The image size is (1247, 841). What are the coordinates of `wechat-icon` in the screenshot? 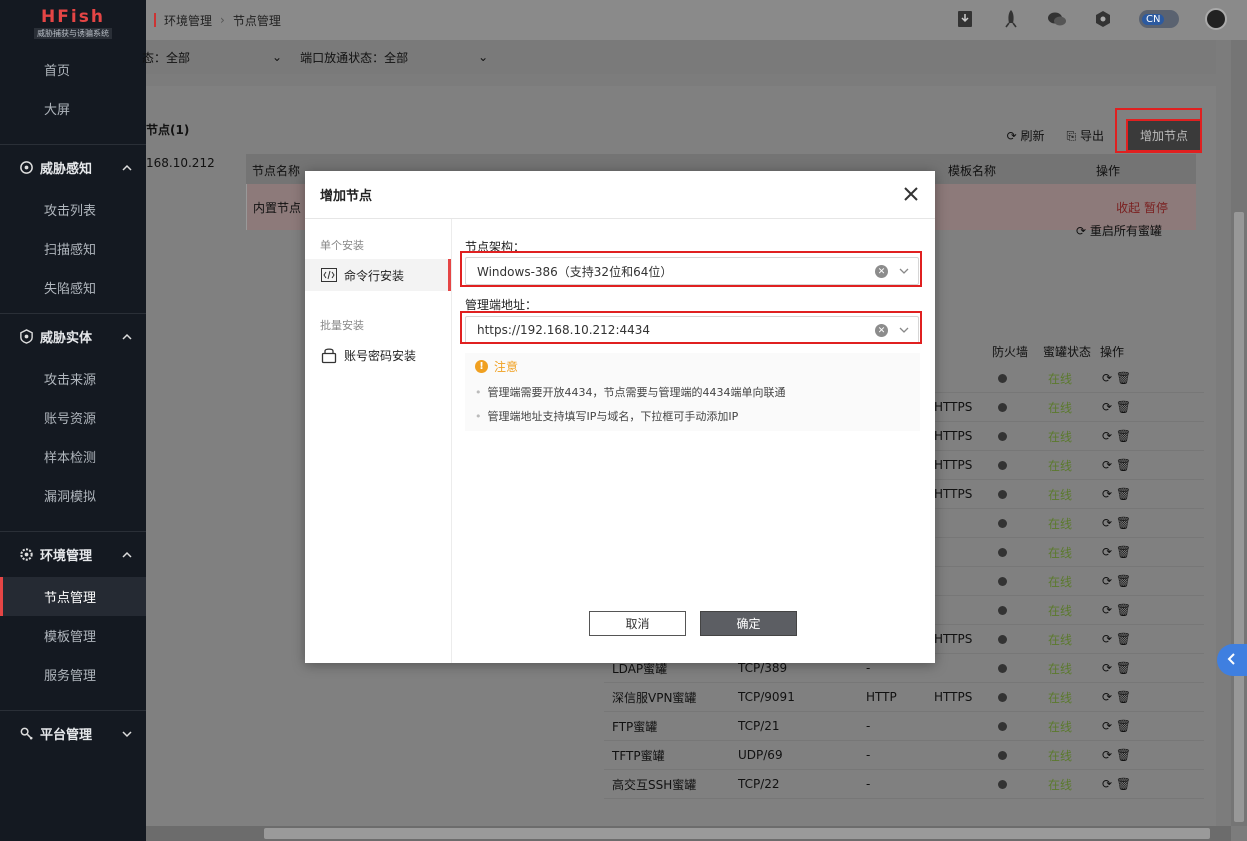 It's located at (1057, 19).